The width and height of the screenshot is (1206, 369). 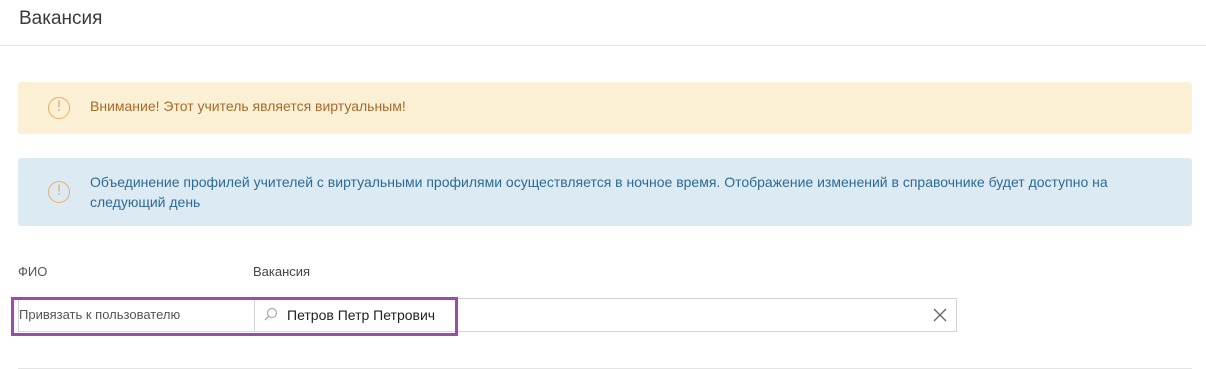 I want to click on page-title: Вакансия, so click(x=61, y=18).